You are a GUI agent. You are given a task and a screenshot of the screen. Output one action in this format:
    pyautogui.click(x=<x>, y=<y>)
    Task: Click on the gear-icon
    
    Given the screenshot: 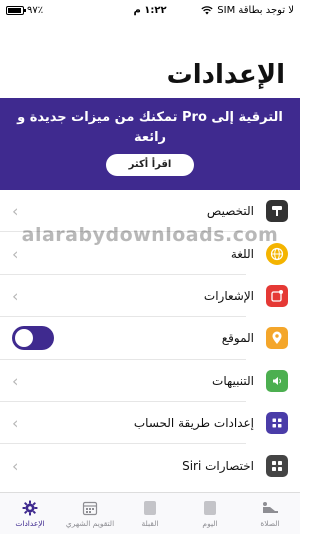 What is the action you would take?
    pyautogui.click(x=30, y=508)
    